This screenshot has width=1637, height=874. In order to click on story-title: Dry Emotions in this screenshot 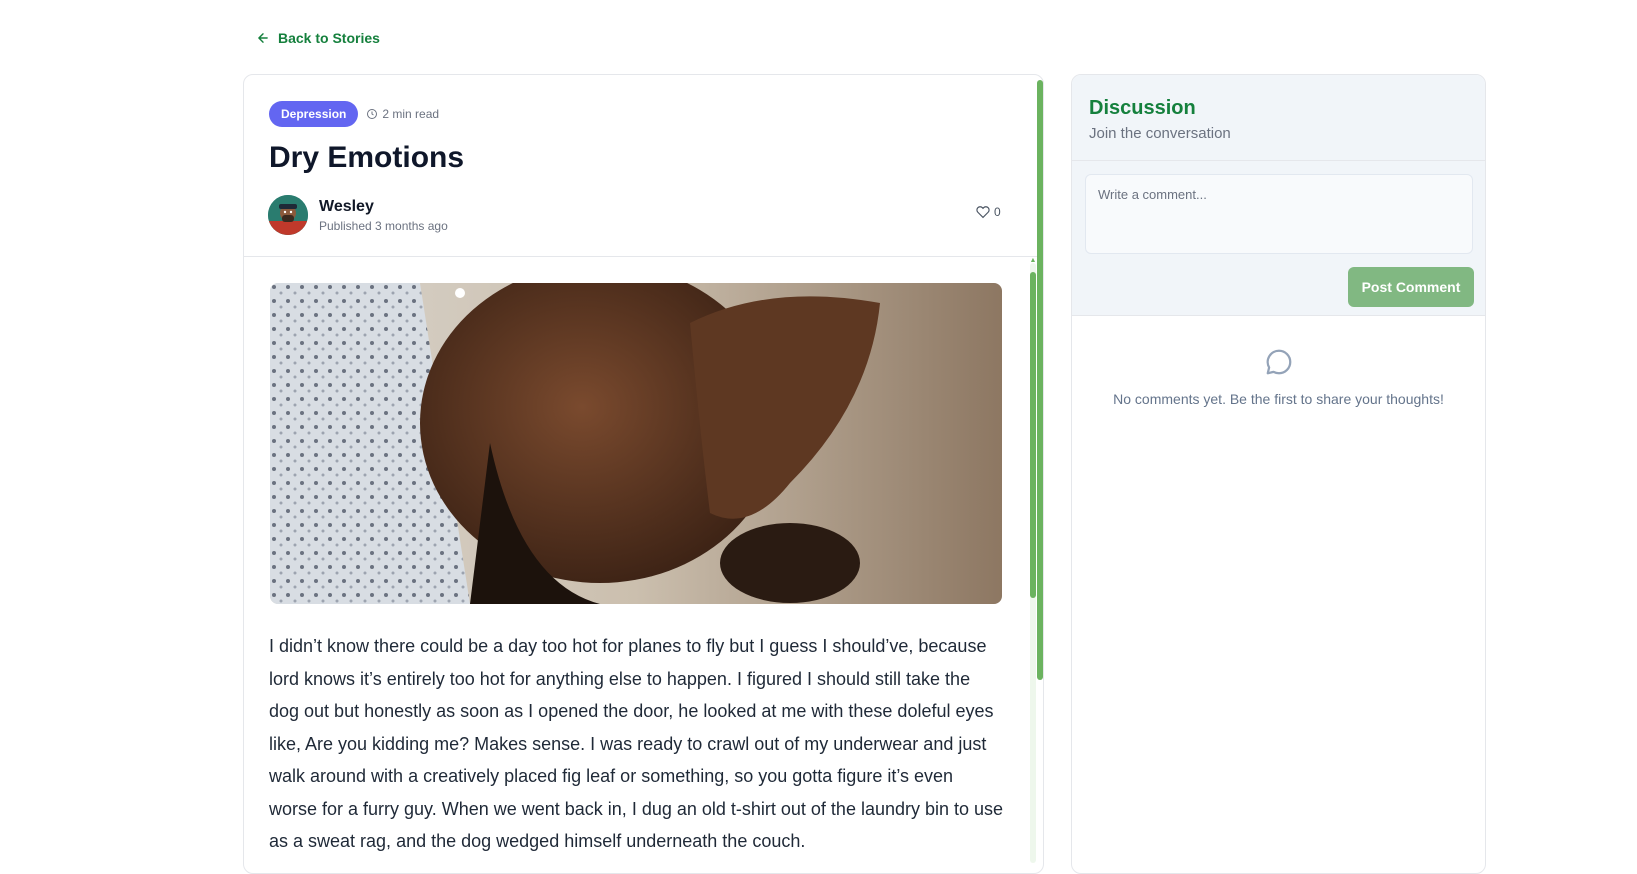, I will do `click(367, 157)`.